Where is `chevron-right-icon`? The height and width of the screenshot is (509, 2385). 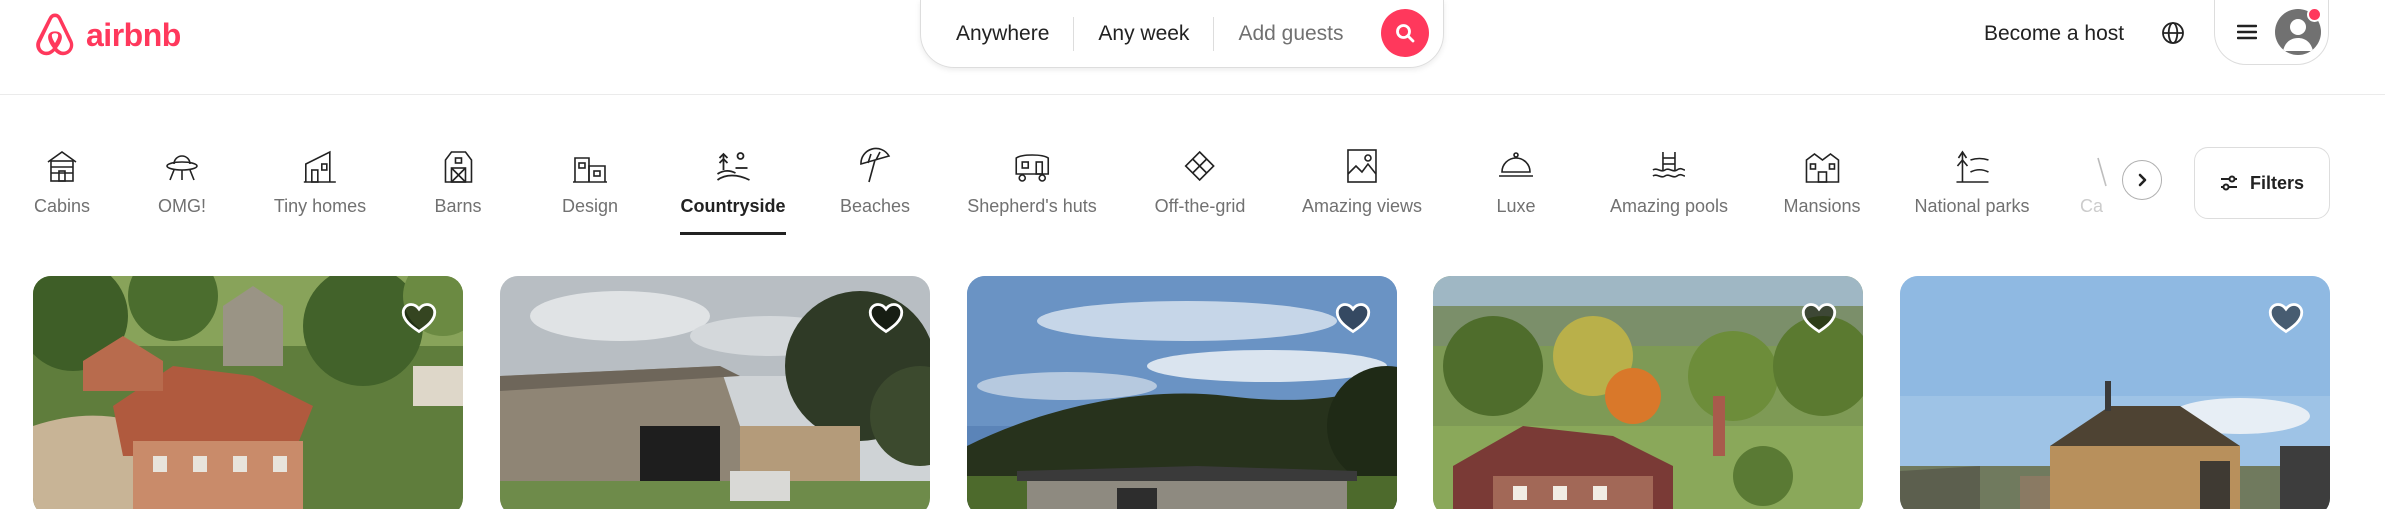
chevron-right-icon is located at coordinates (2142, 180).